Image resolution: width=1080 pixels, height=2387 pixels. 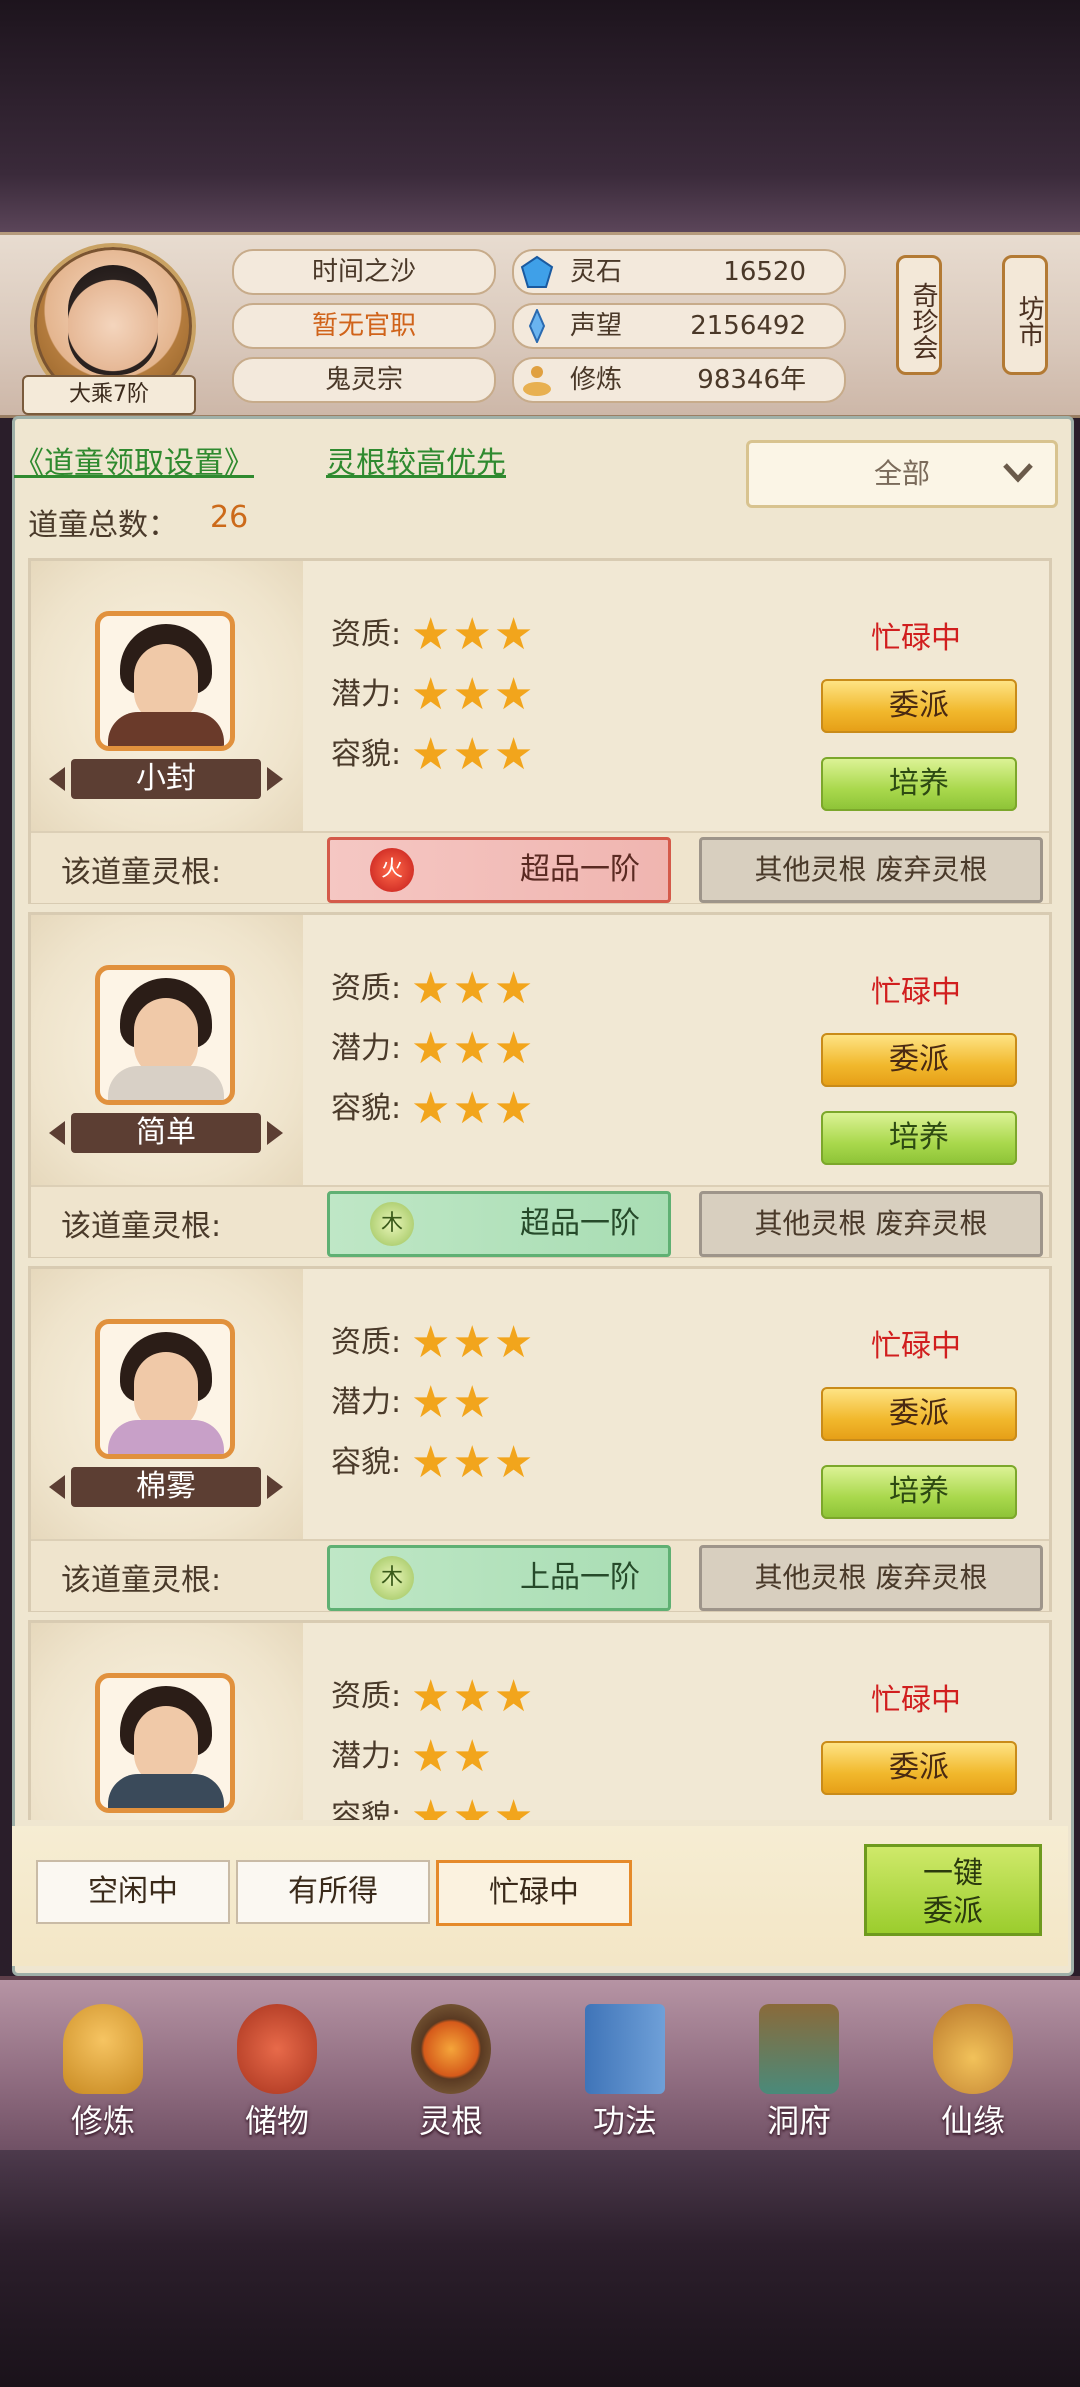 I want to click on bottom-background, so click(x=540, y=2268).